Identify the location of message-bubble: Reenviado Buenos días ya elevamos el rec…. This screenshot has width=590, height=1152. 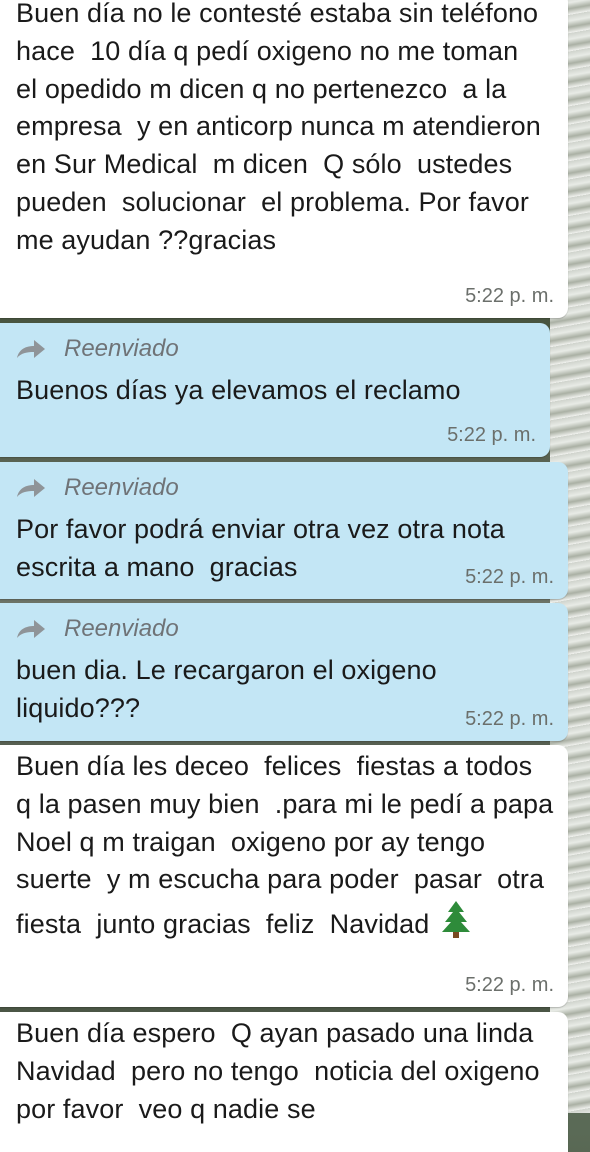
(275, 390).